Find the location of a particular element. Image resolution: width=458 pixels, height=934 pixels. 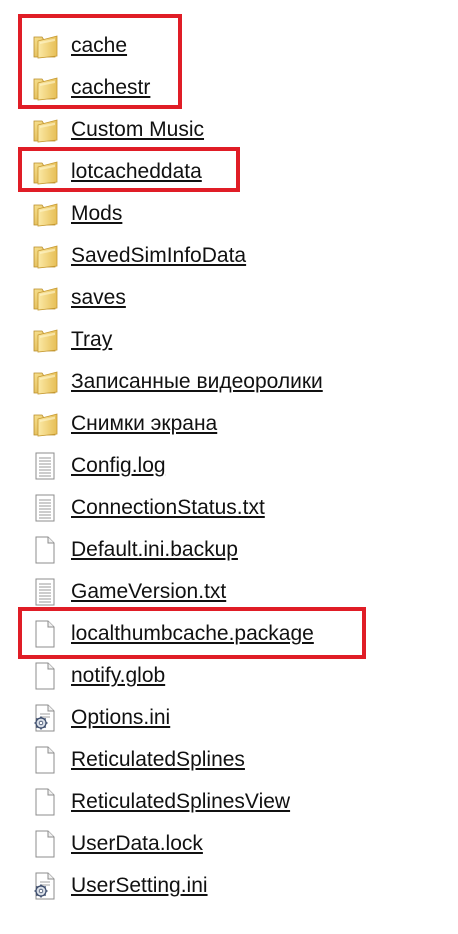

list-item-reticulatedsplinesview: ReticulatedSplinesView is located at coordinates (160, 802).